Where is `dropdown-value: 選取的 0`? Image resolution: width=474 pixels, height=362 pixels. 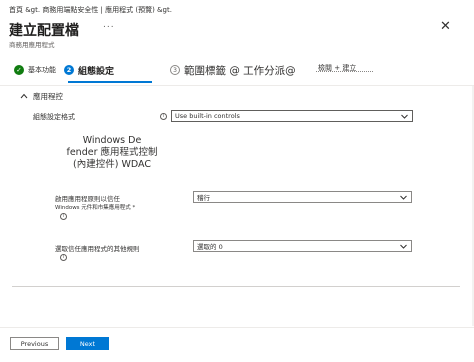 dropdown-value: 選取的 0 is located at coordinates (210, 247).